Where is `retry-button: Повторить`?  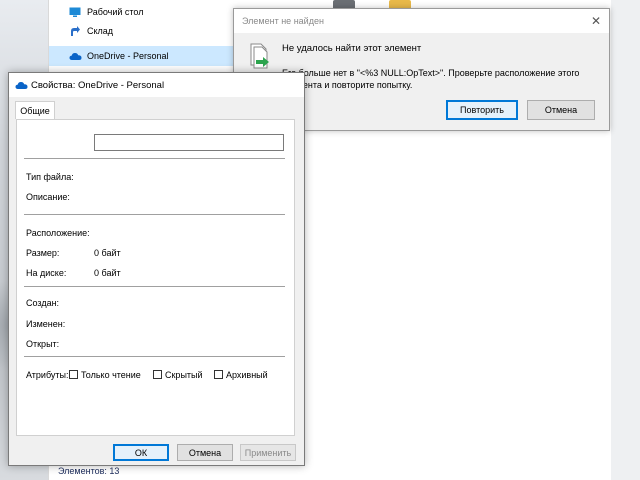
retry-button: Повторить is located at coordinates (482, 110).